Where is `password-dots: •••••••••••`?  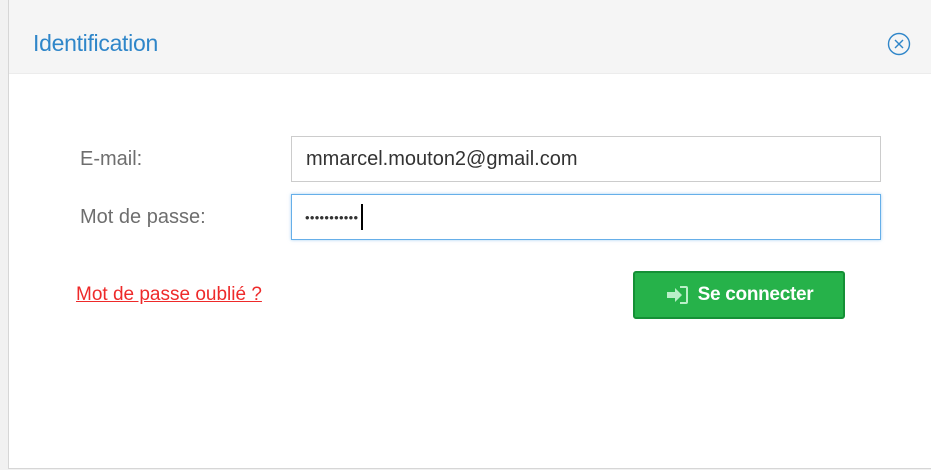
password-dots: ••••••••••• is located at coordinates (332, 217).